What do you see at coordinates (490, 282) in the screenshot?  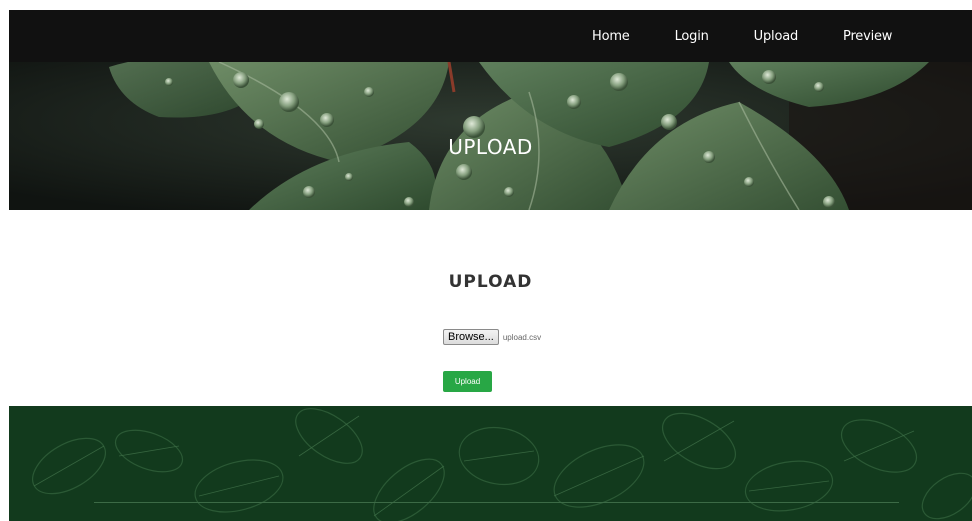 I see `upload-heading: UPLOAD` at bounding box center [490, 282].